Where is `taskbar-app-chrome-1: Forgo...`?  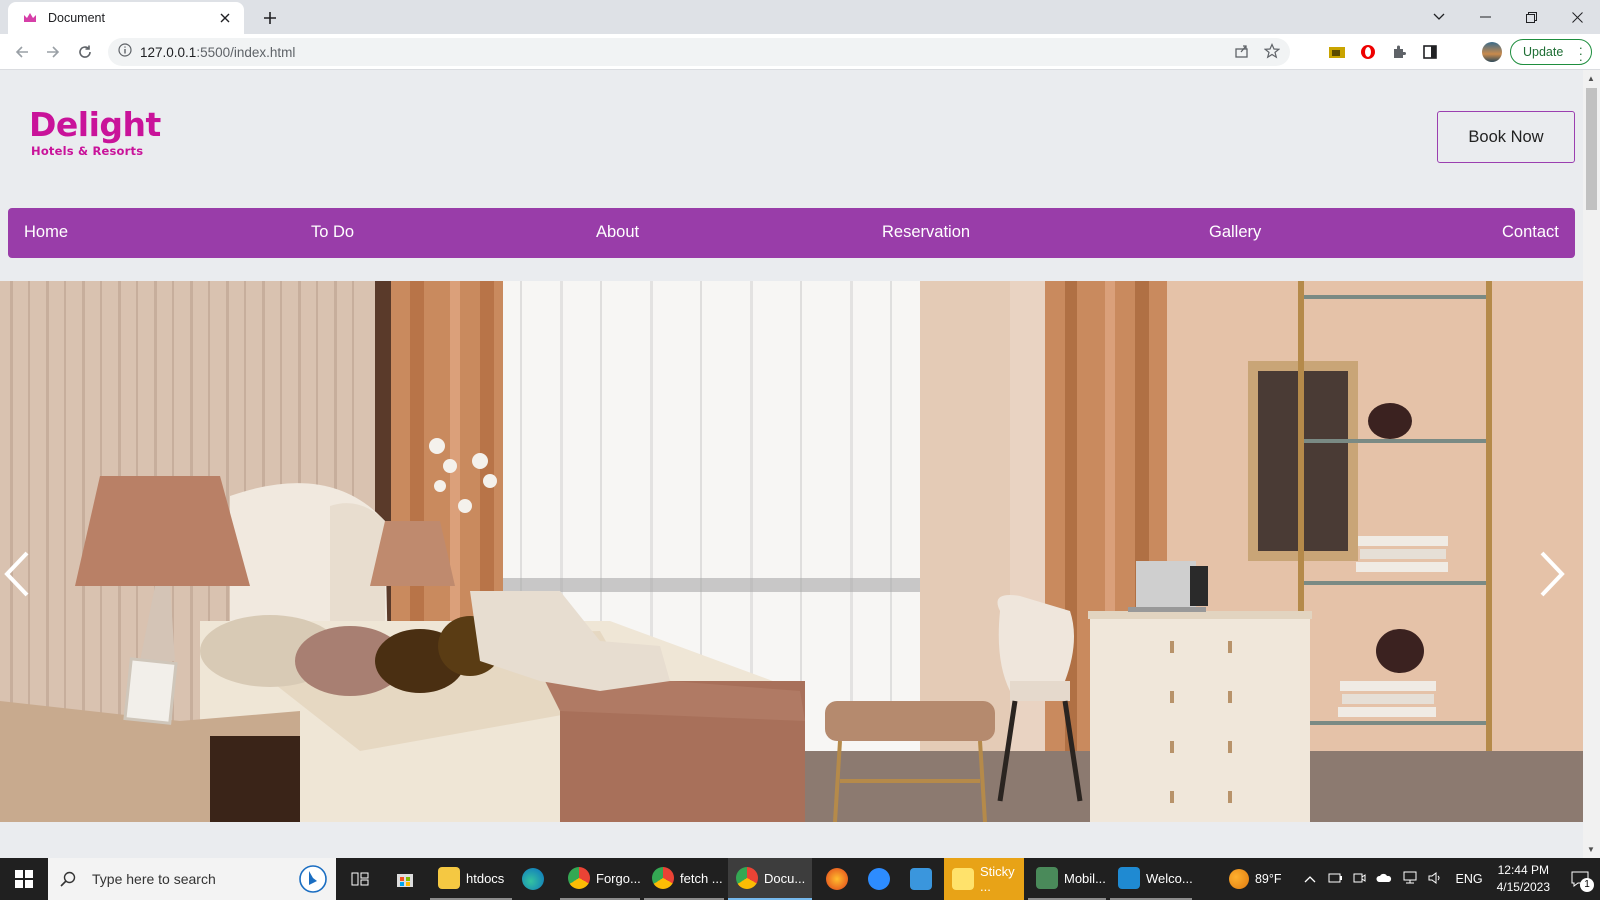 taskbar-app-chrome-1: Forgo... is located at coordinates (600, 879).